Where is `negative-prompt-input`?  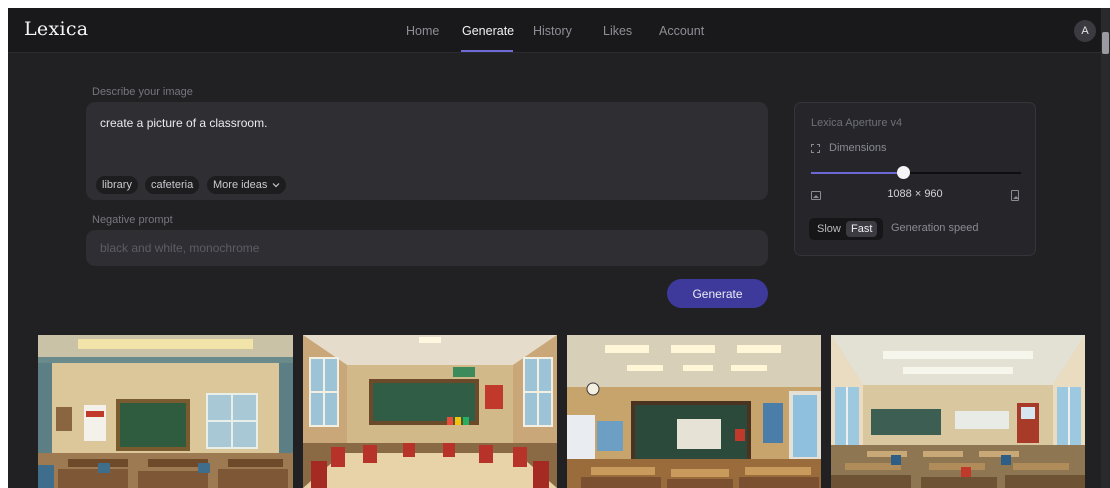
negative-prompt-input is located at coordinates (427, 248).